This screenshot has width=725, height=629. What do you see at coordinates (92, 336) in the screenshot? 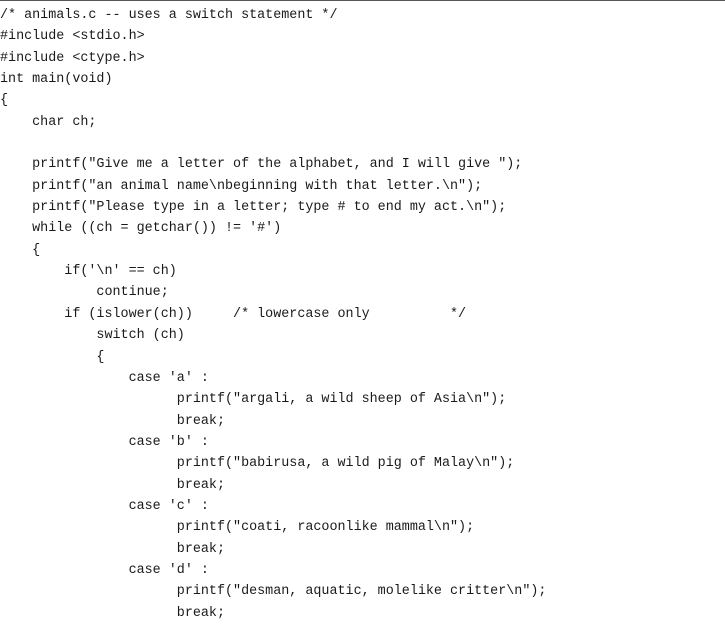
I see `code-line: switch (ch)` at bounding box center [92, 336].